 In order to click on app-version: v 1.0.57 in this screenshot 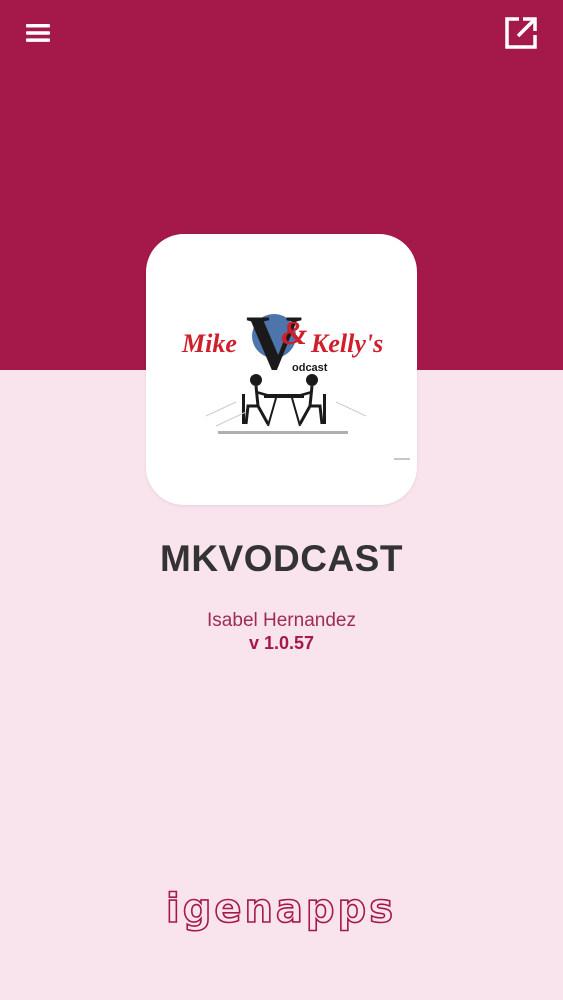, I will do `click(281, 643)`.